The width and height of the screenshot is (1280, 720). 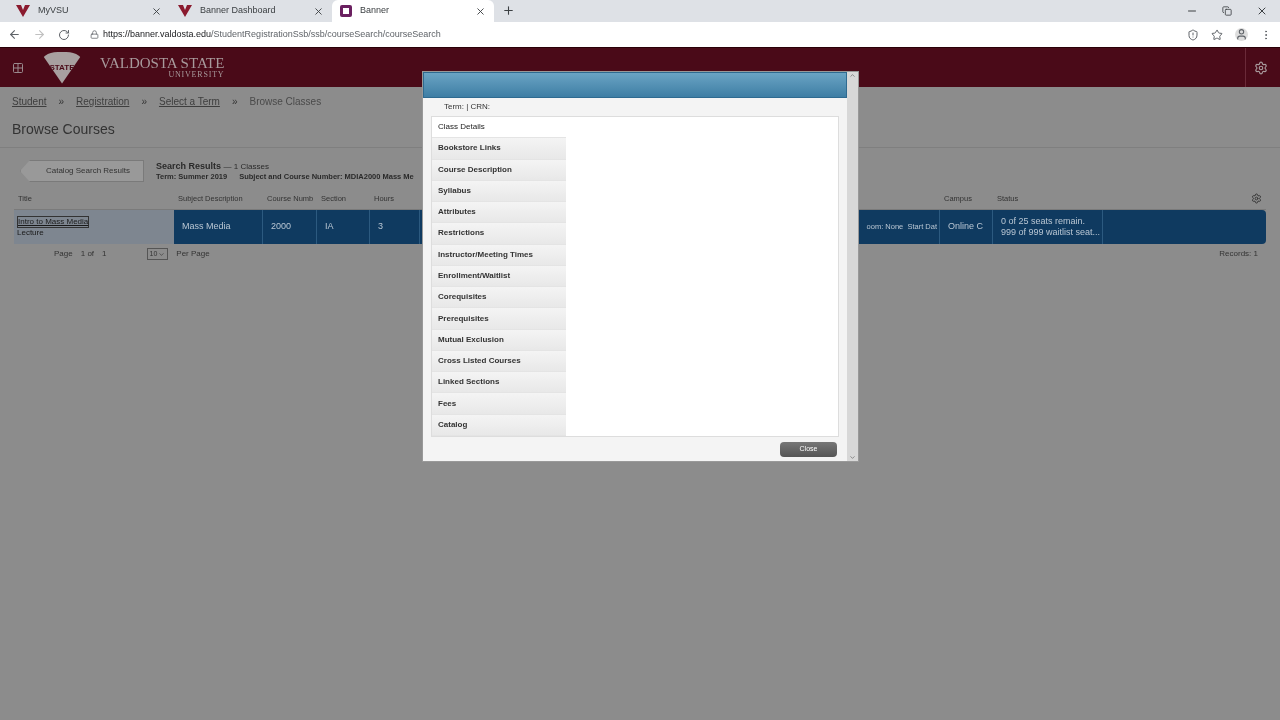 I want to click on logo-name: VALDOSTA STATE, so click(x=162, y=63).